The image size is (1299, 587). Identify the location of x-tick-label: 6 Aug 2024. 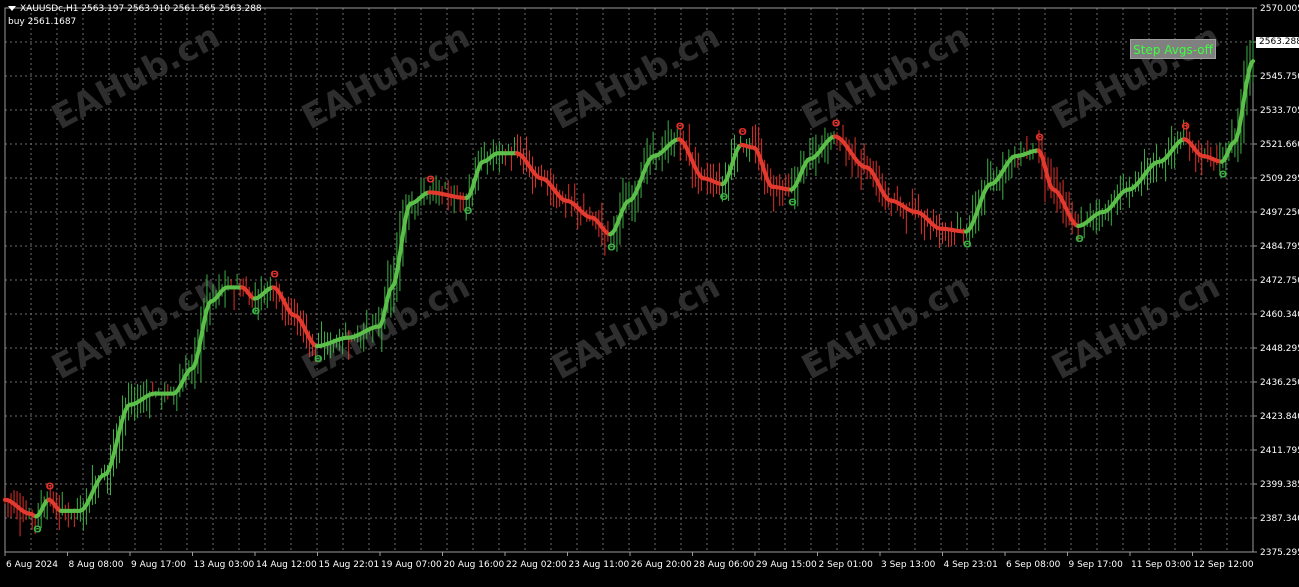
(32, 565).